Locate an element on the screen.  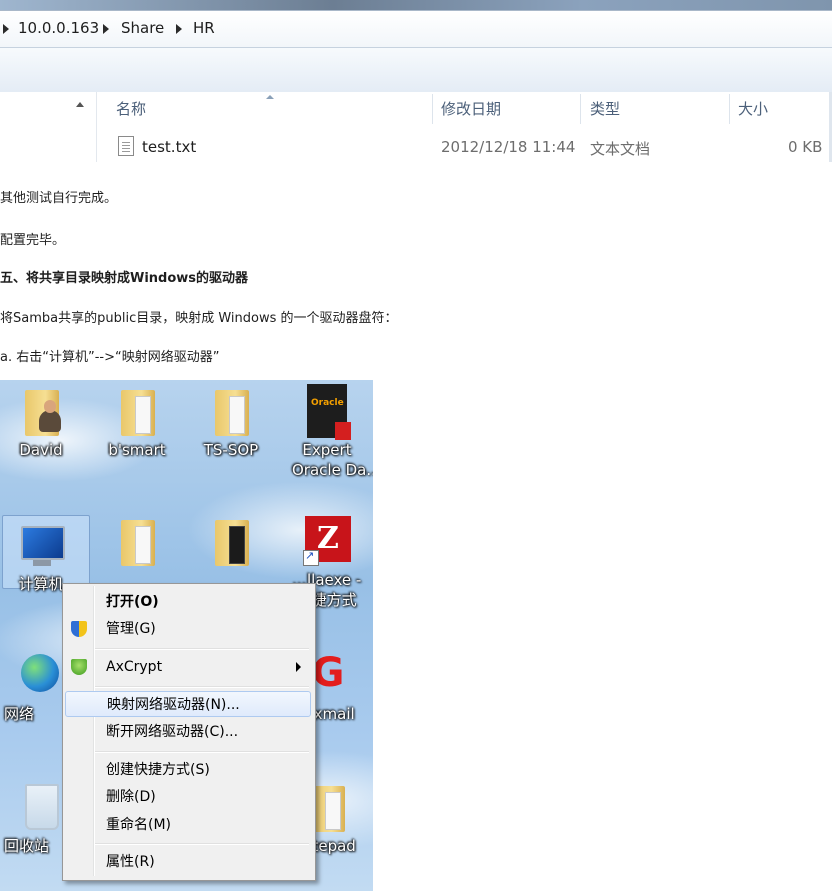
menu-item-label: 属性(R) is located at coordinates (130, 862).